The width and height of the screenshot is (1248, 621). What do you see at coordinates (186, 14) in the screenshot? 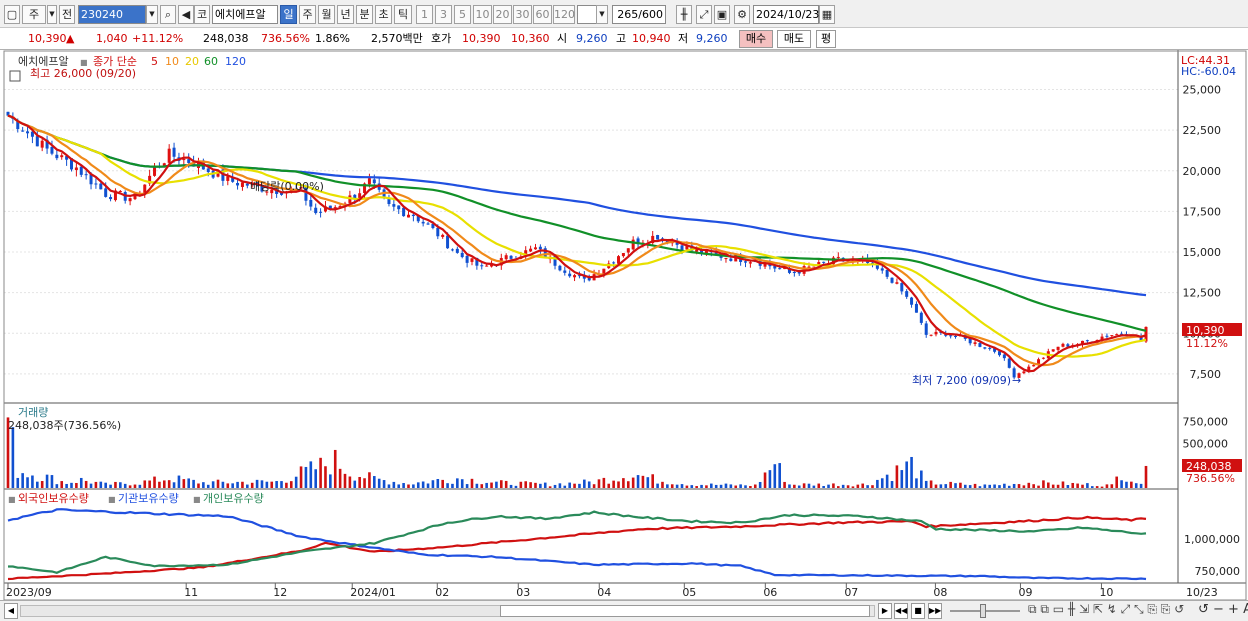
I see `speaker-icon: ◀` at bounding box center [186, 14].